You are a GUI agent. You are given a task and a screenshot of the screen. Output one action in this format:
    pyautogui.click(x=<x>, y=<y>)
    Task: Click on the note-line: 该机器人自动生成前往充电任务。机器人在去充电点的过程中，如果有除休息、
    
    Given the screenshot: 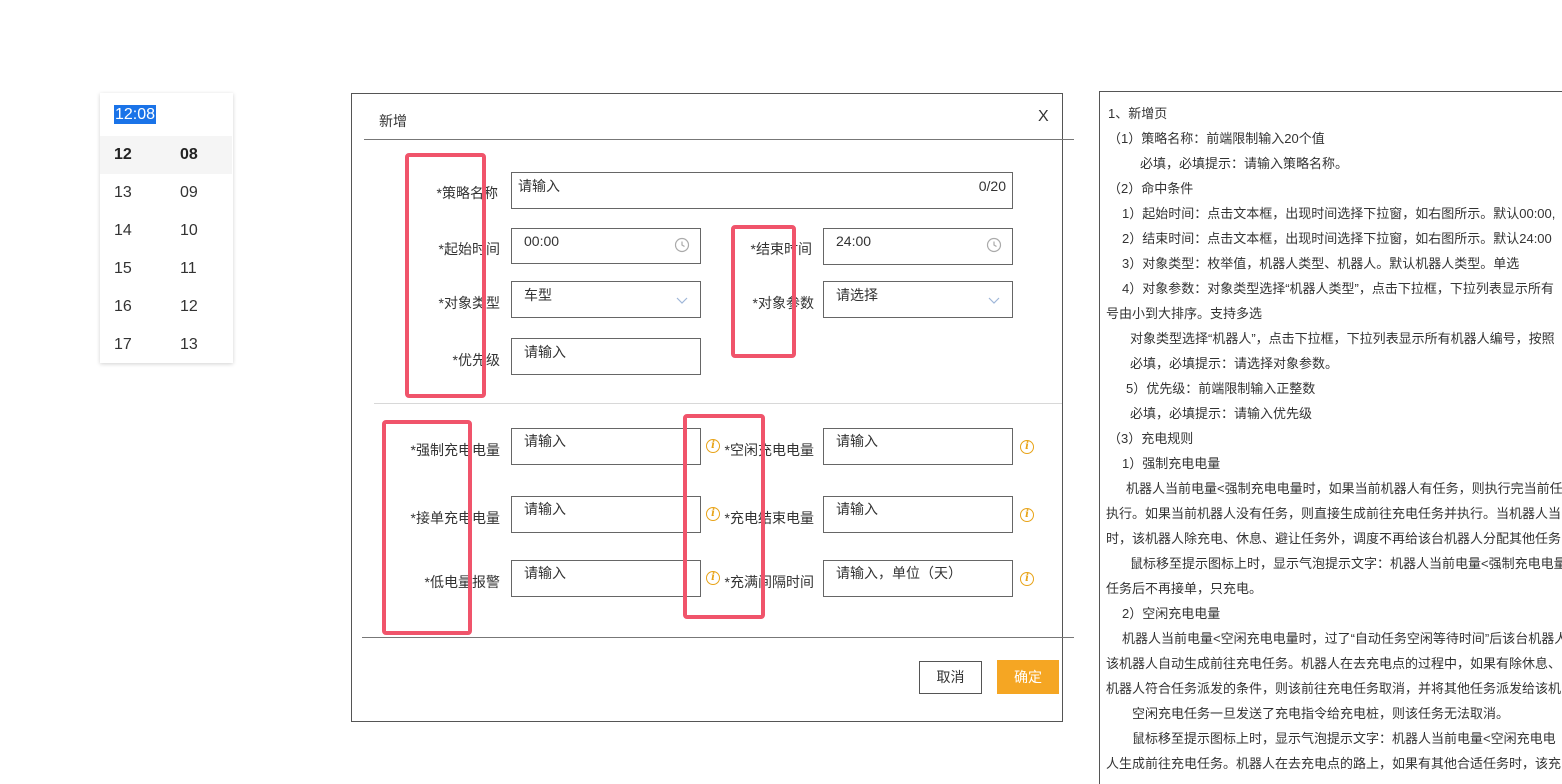 What is the action you would take?
    pyautogui.click(x=1334, y=663)
    